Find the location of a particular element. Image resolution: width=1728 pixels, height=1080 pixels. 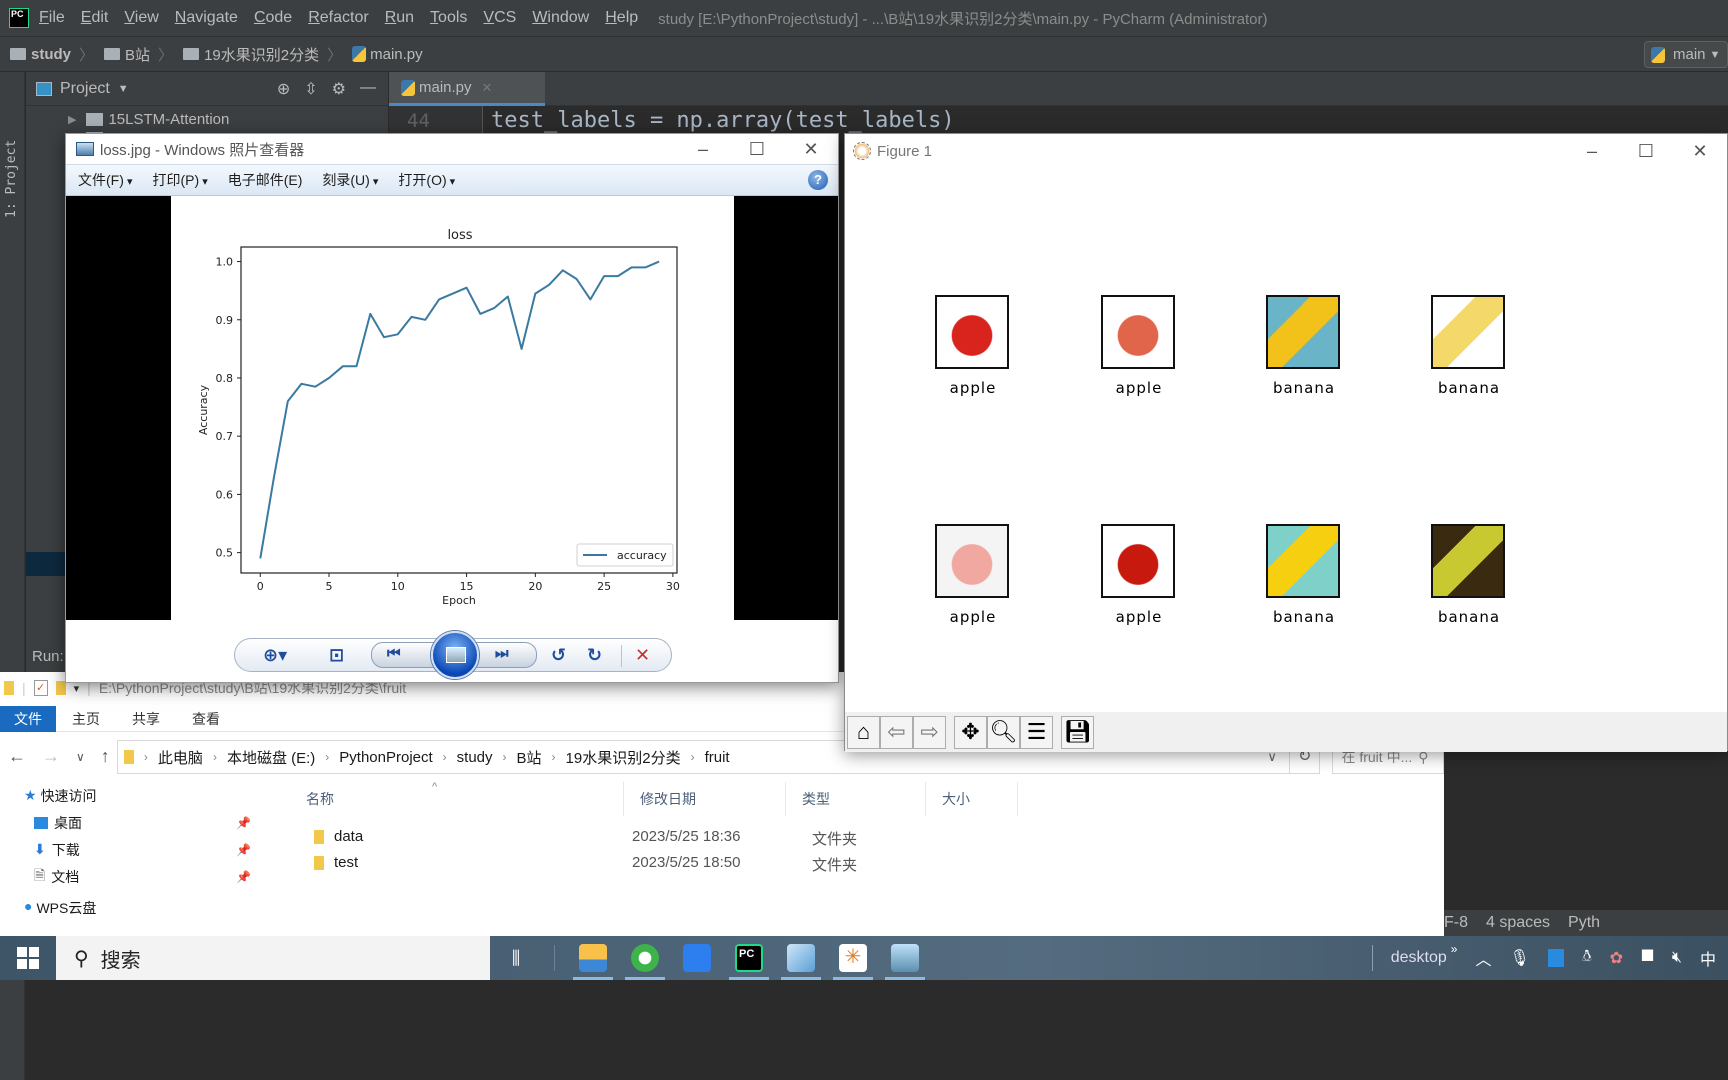

menu-code: Code is located at coordinates (273, 18).